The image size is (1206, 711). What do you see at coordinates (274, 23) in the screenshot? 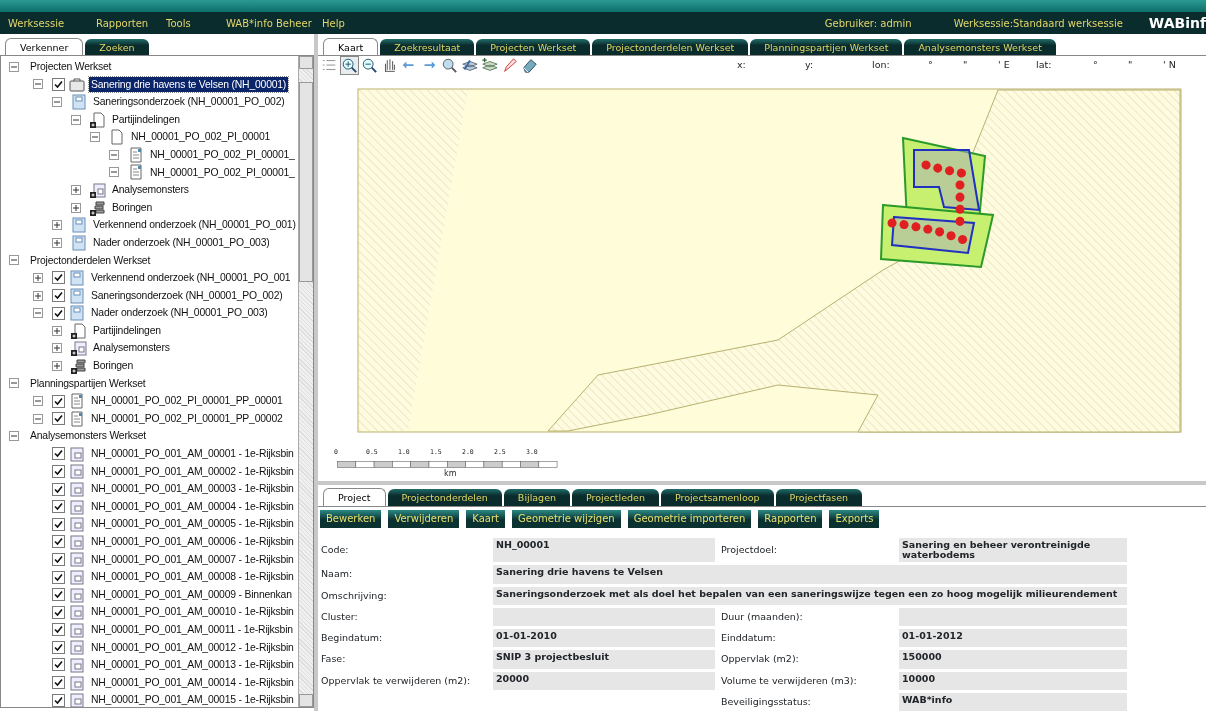
I see `menu-item: WAB*info Beheer` at bounding box center [274, 23].